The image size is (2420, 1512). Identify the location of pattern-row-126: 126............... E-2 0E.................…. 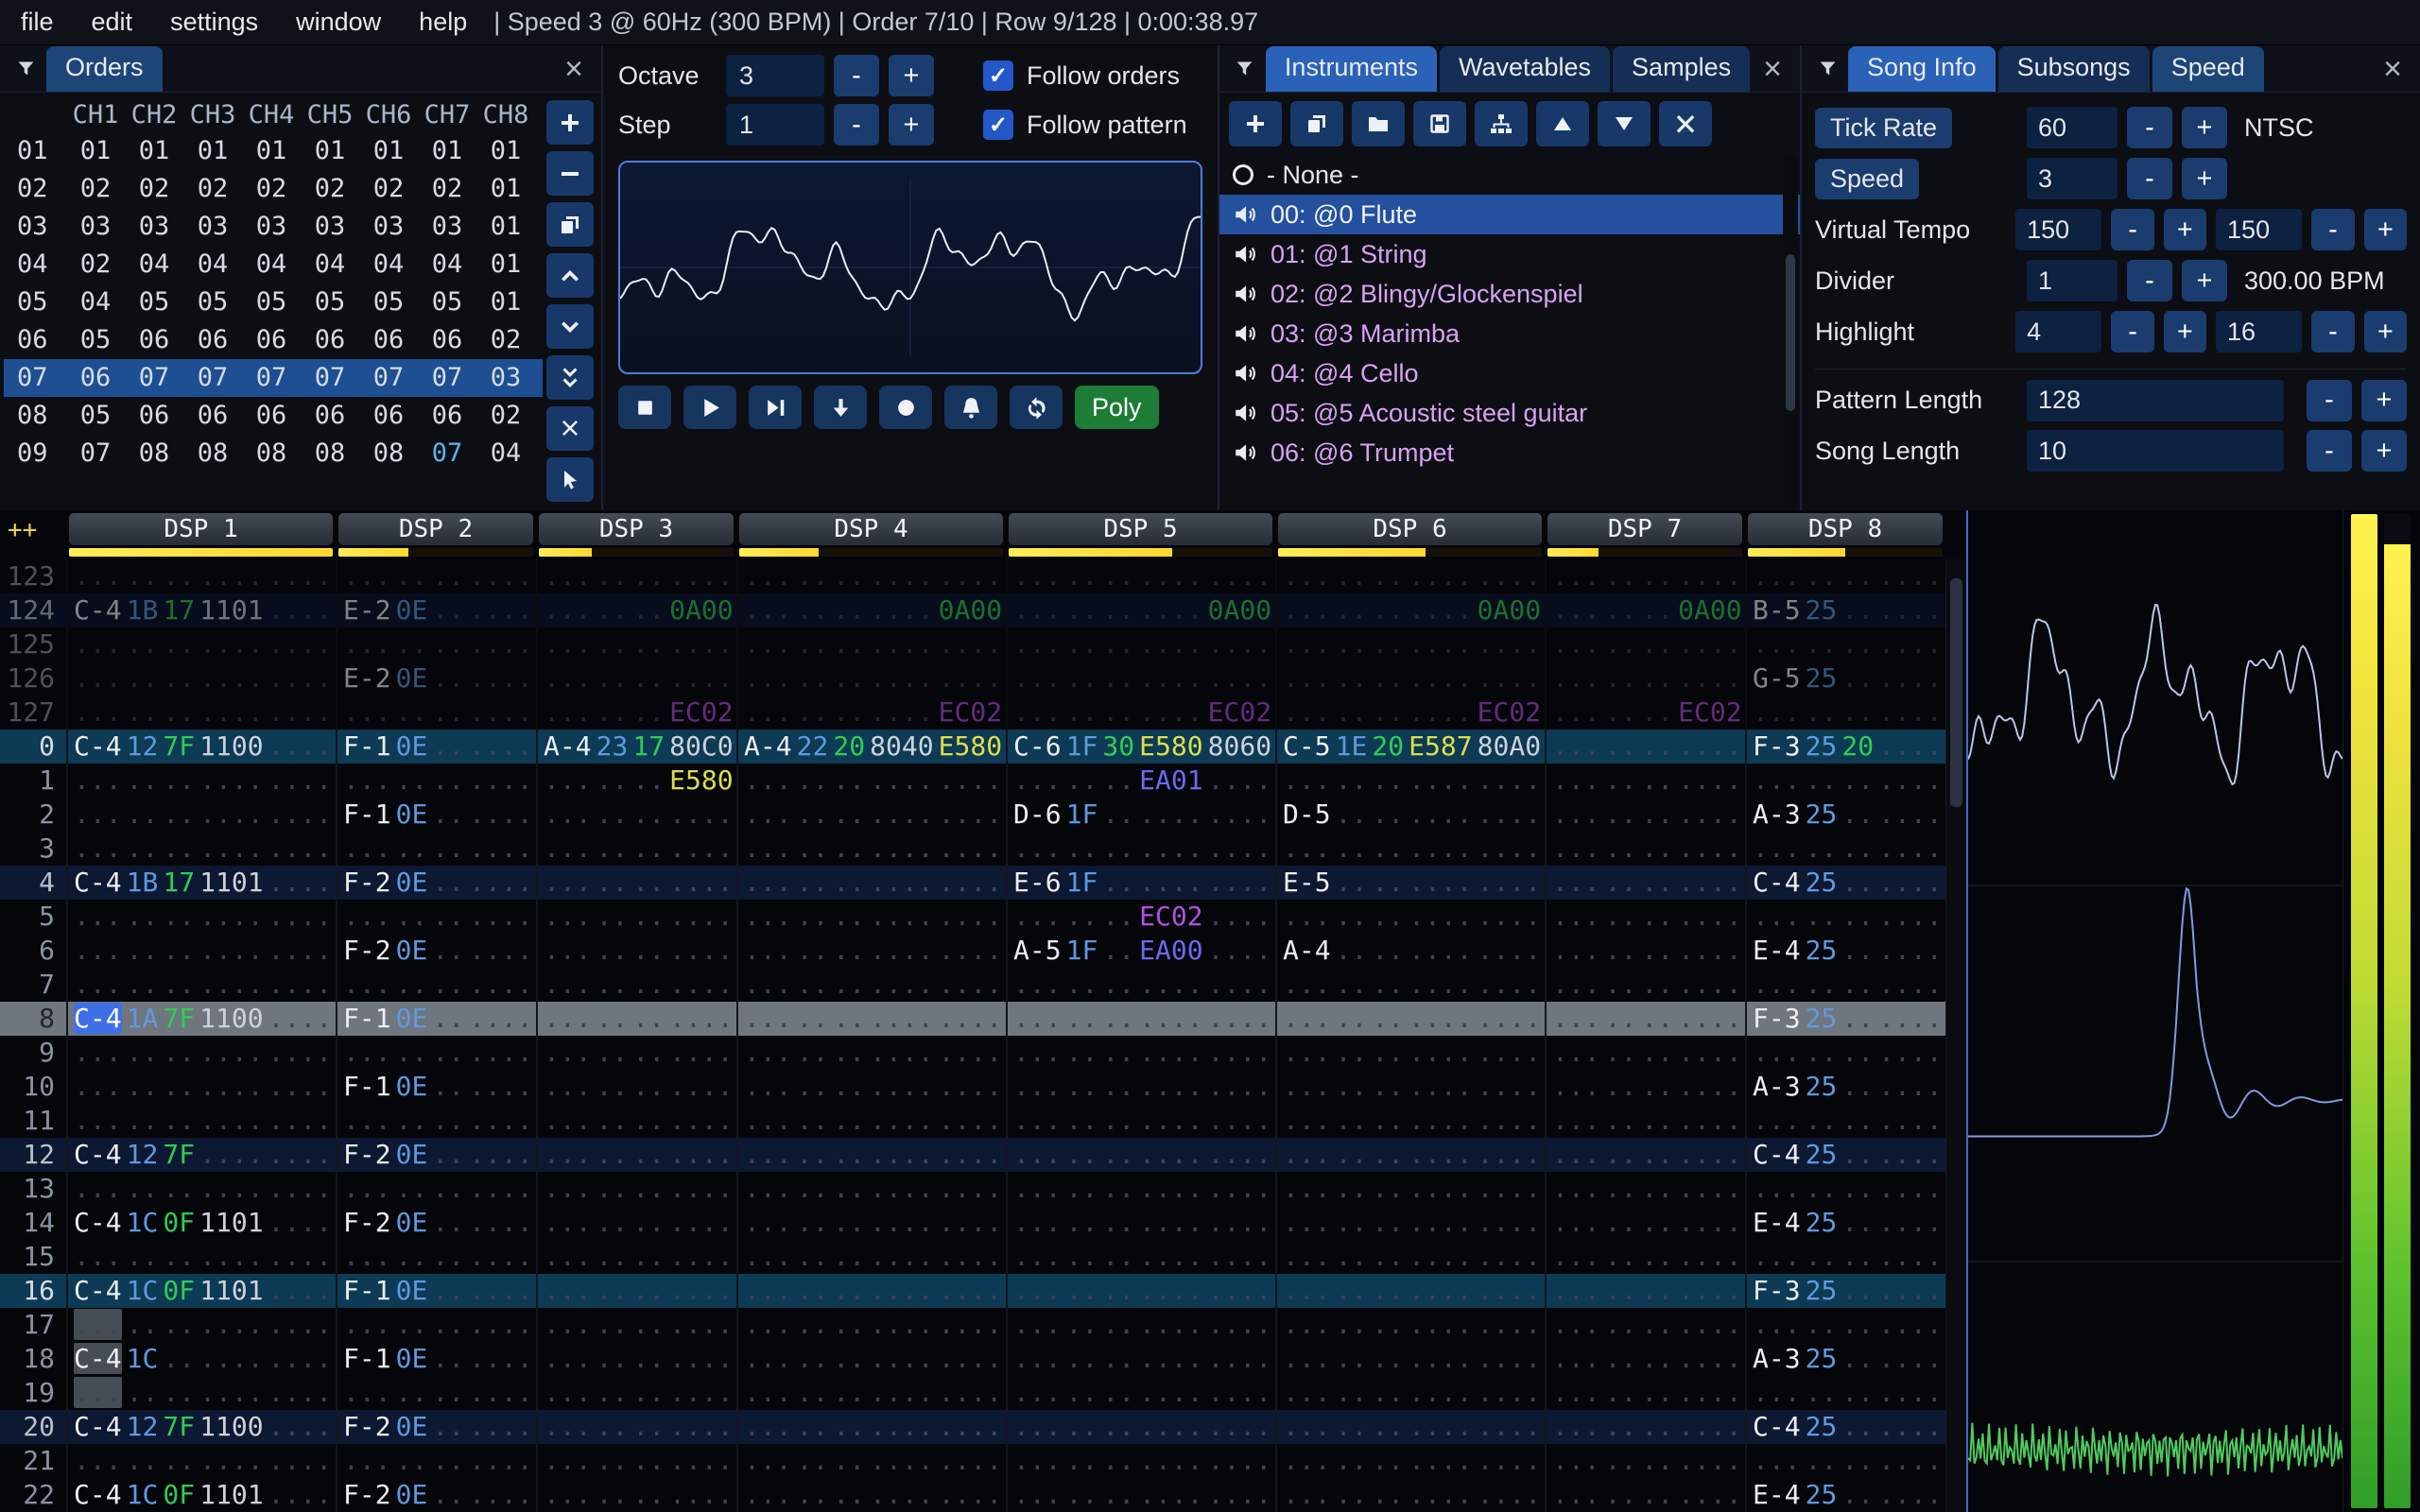
(983, 679).